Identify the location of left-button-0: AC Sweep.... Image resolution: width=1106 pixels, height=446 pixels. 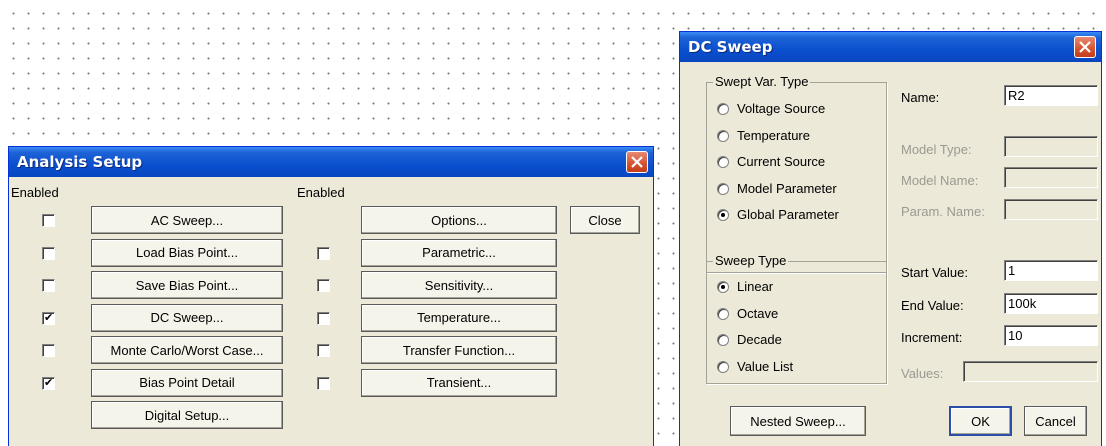
(187, 220).